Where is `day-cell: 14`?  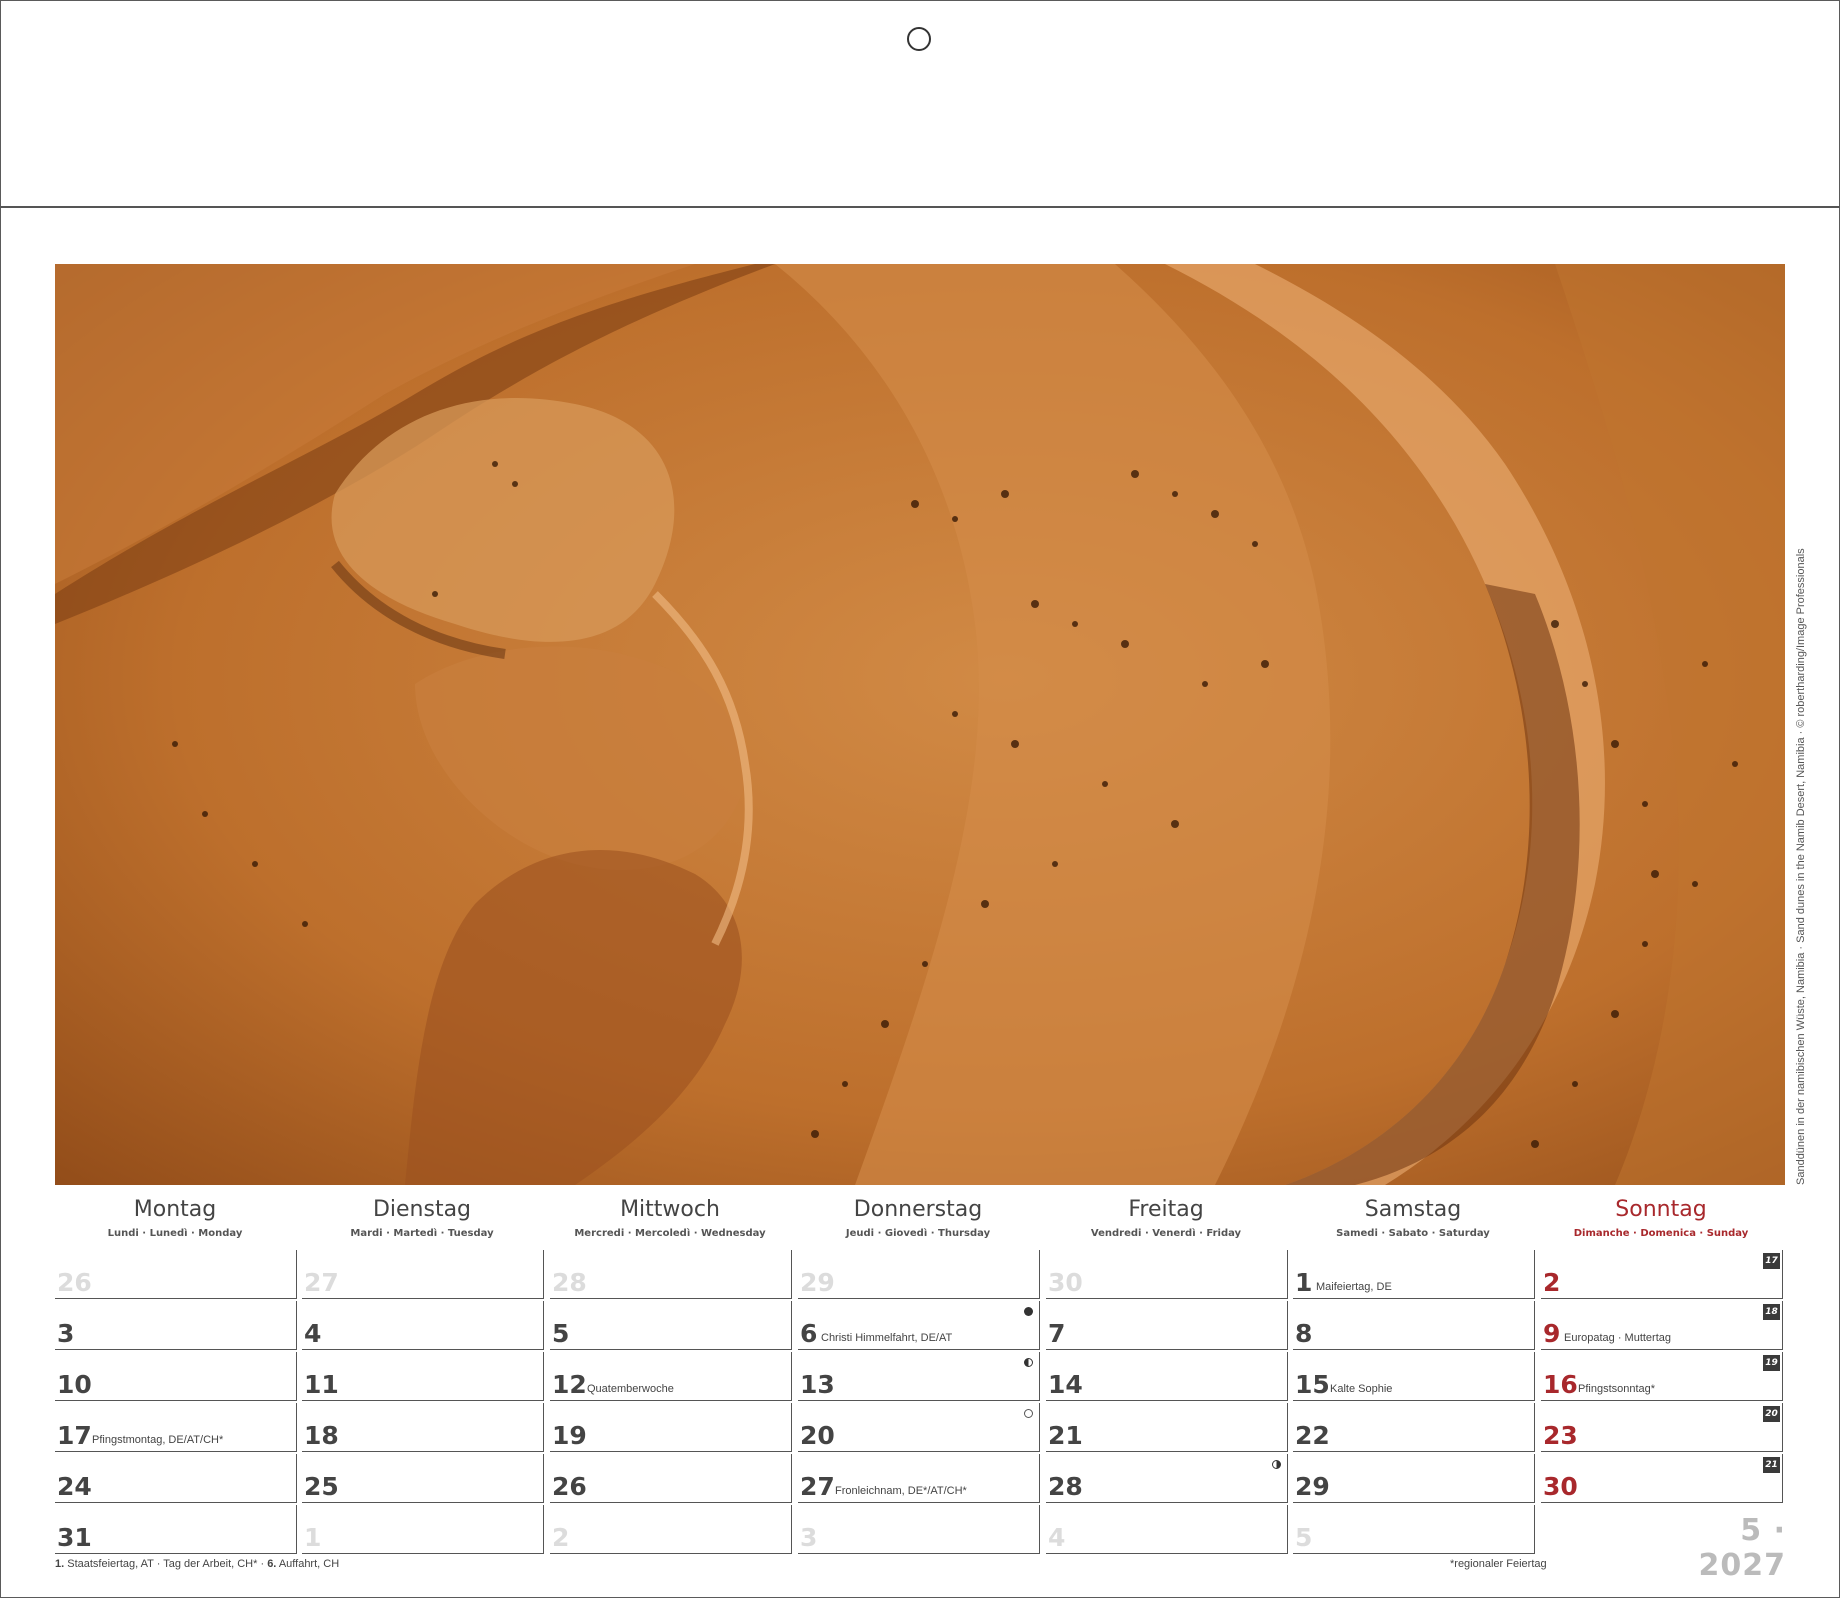
day-cell: 14 is located at coordinates (1167, 1376).